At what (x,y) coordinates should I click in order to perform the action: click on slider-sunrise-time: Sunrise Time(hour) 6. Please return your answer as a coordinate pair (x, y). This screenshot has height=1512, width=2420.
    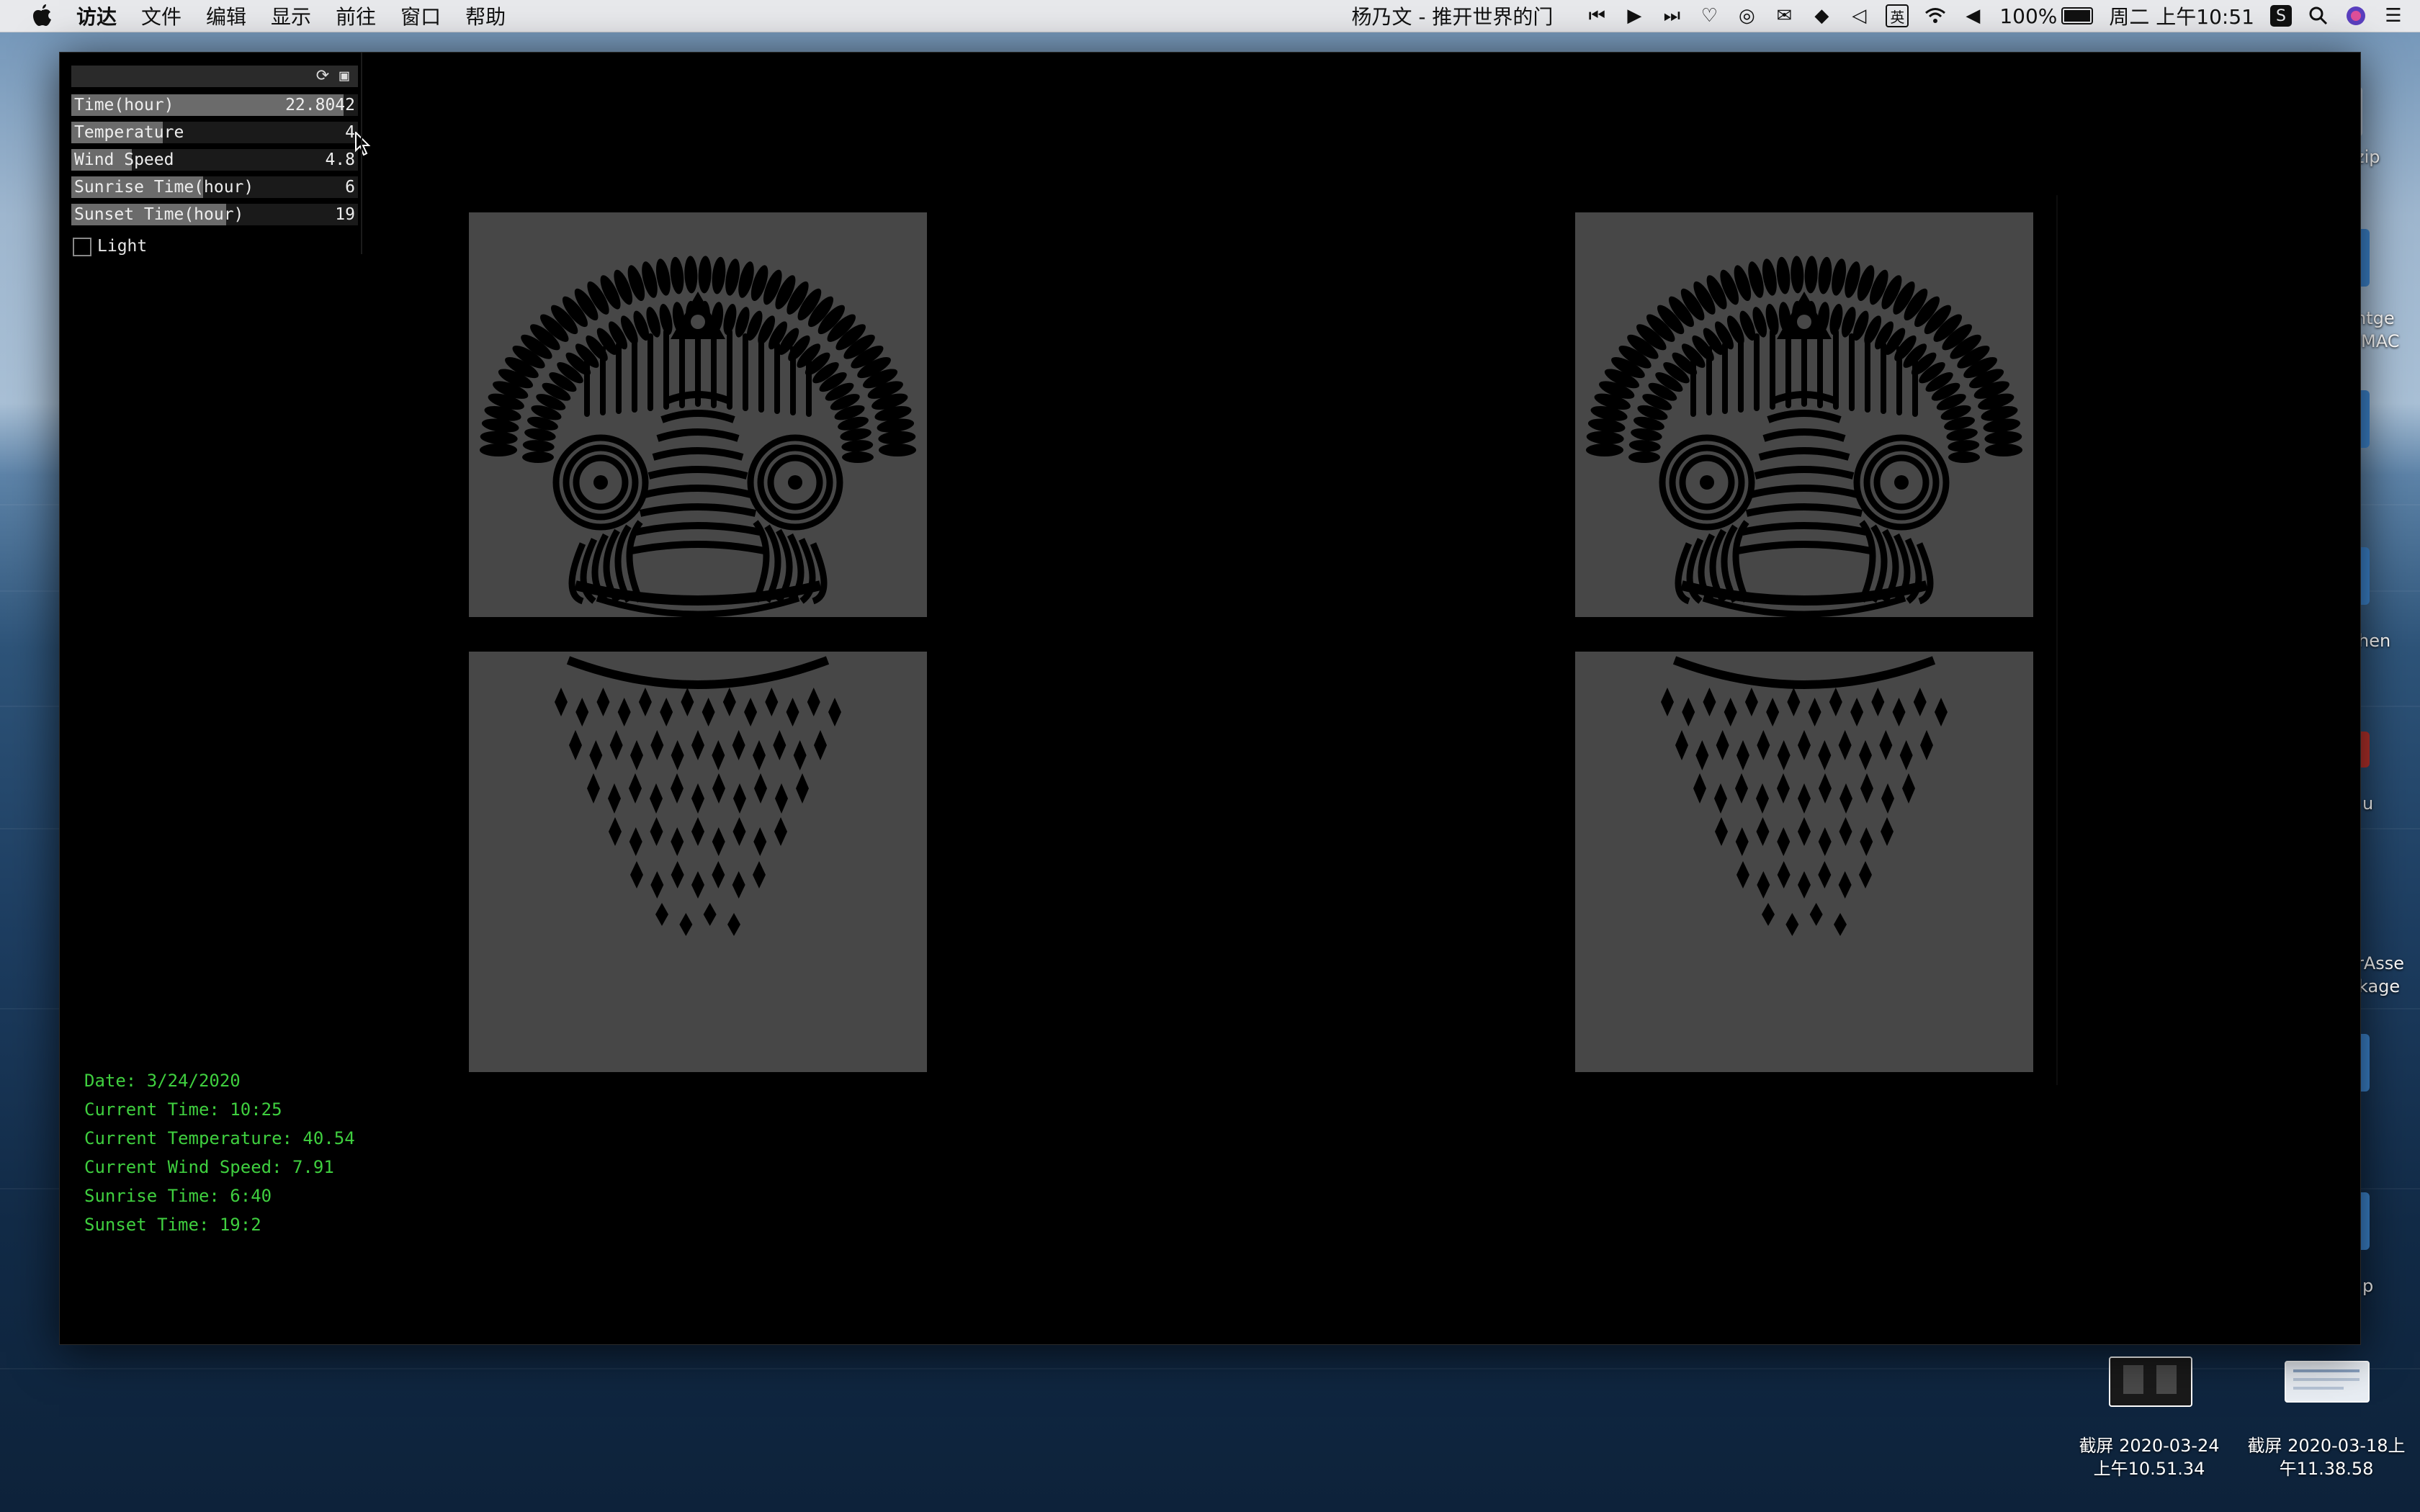
    Looking at the image, I should click on (214, 187).